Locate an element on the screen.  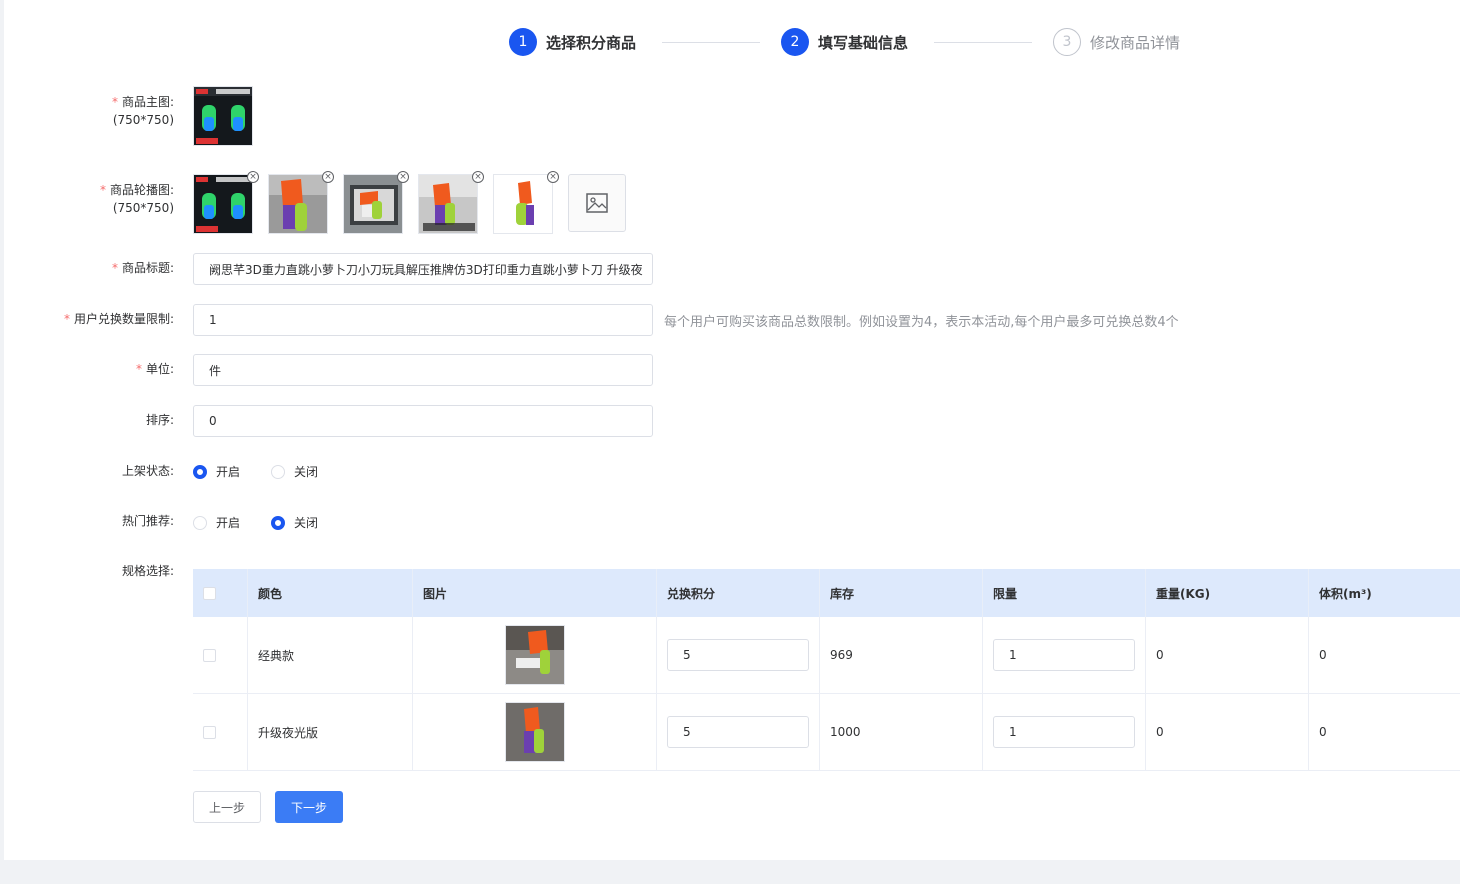
hot-off-radio: 关闭 is located at coordinates (294, 522).